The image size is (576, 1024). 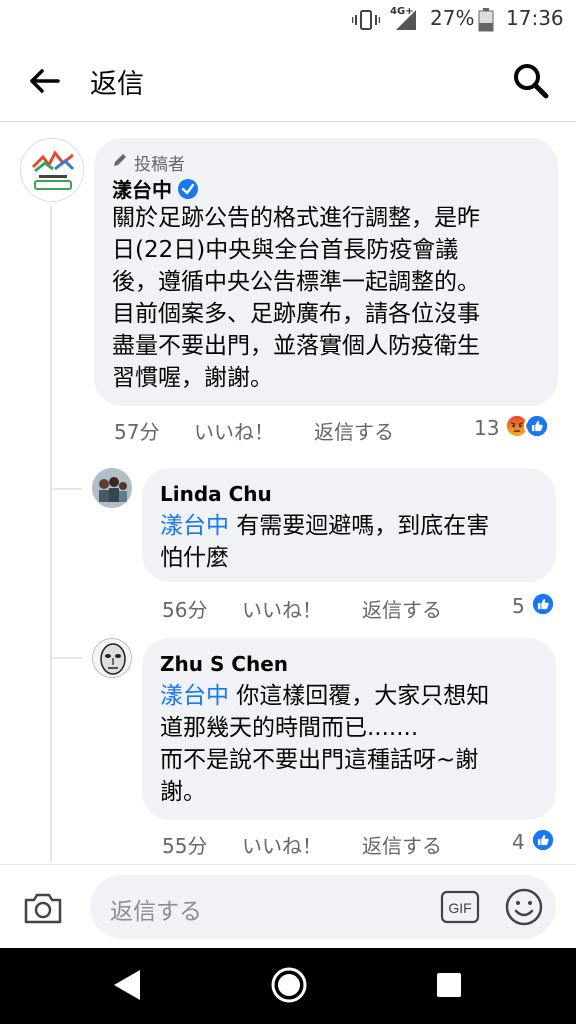 I want to click on reply-actions: 56分 いいね！ 返信する, so click(x=302, y=608).